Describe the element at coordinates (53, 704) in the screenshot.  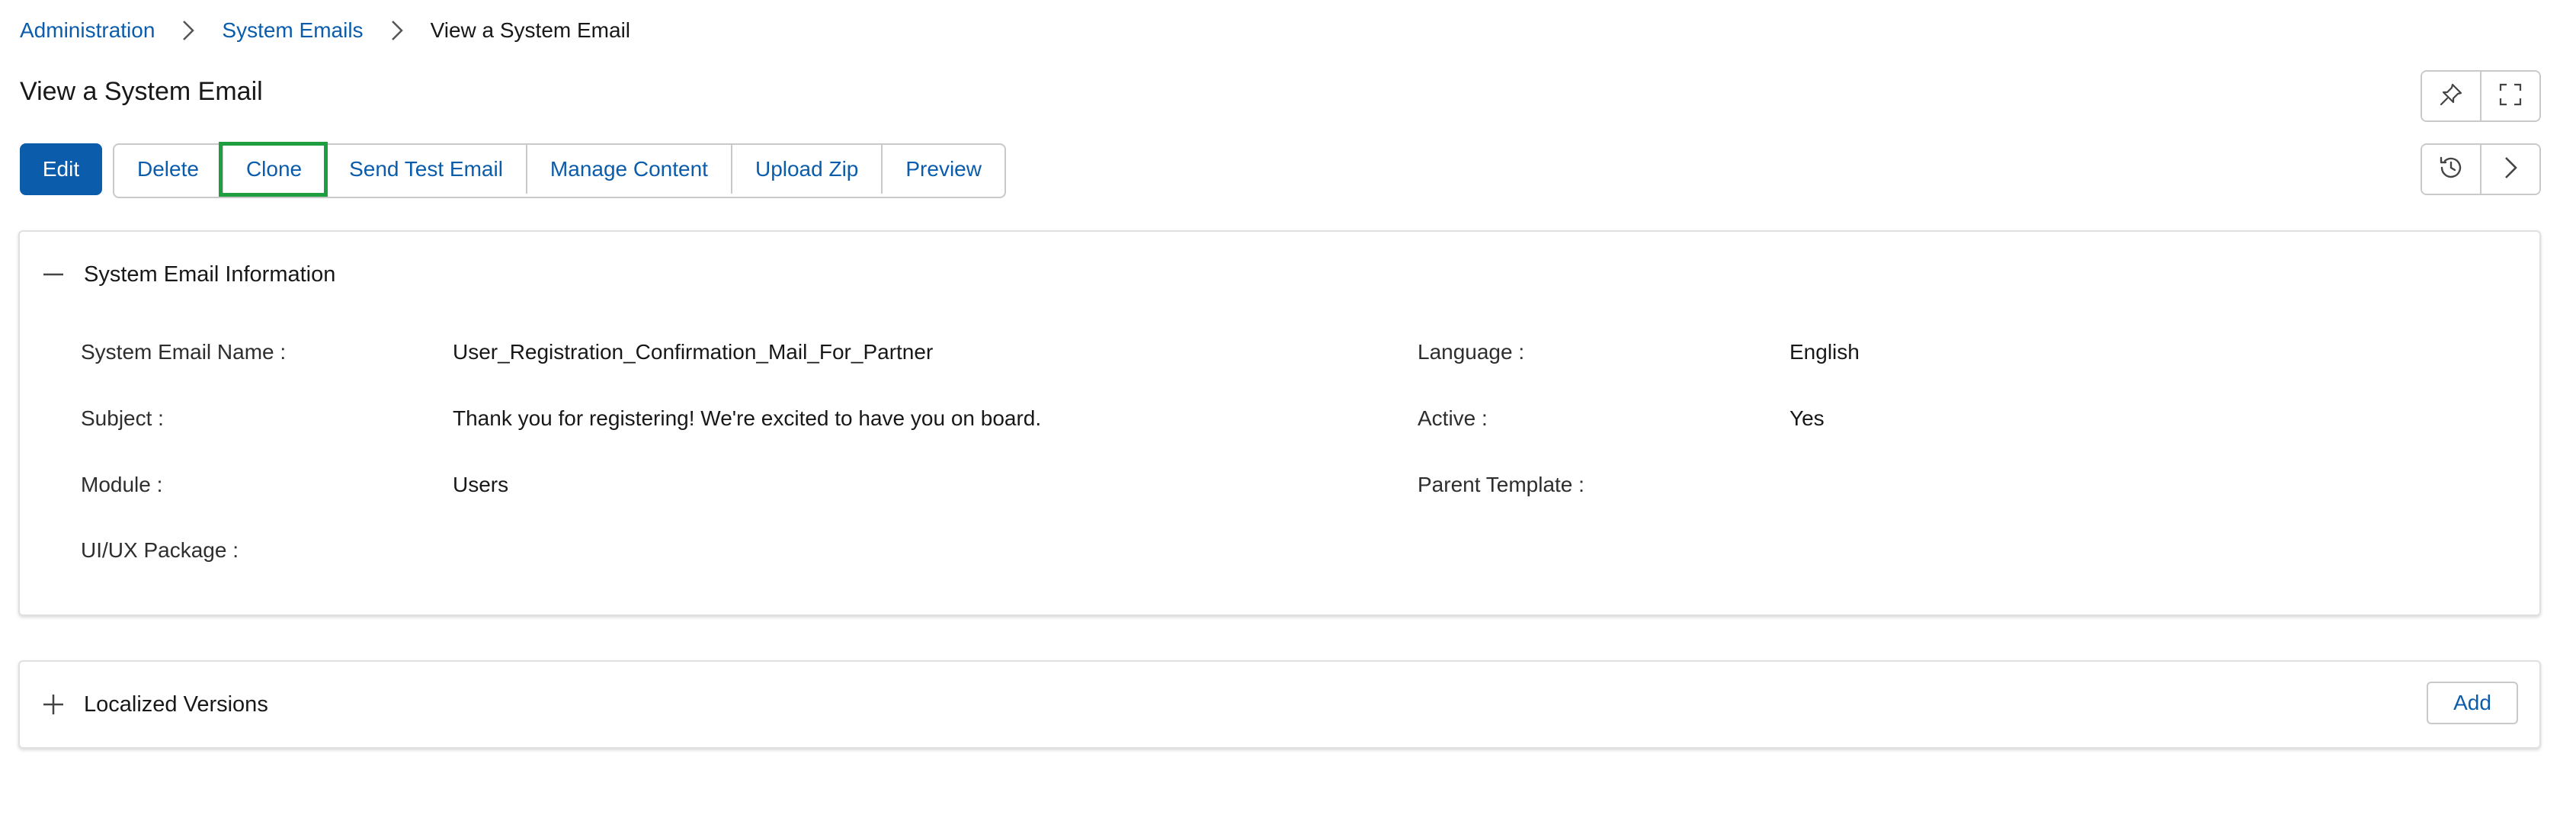
I see `expand-plus-icon` at that location.